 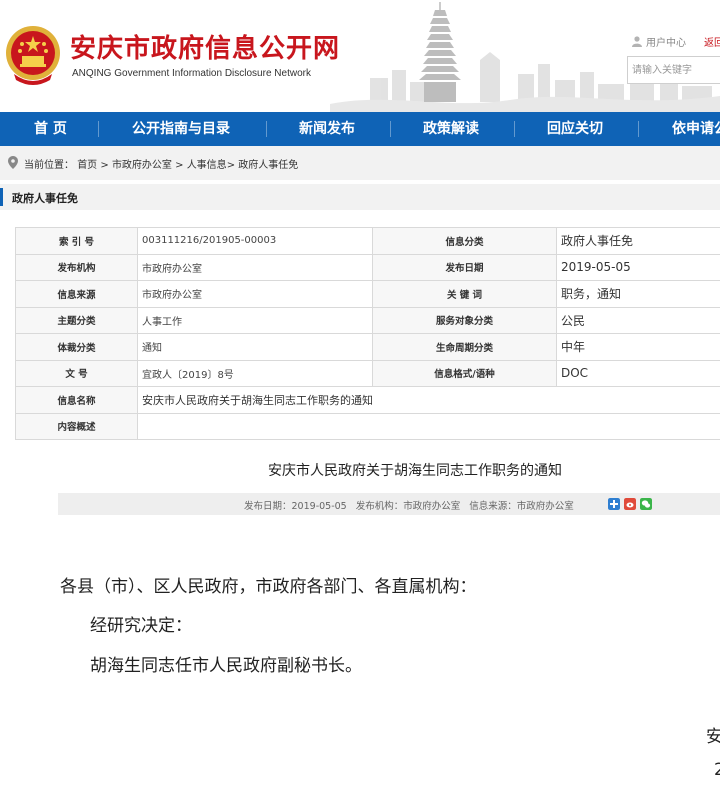 I want to click on value-lifecycle-category: 中年, so click(x=638, y=347).